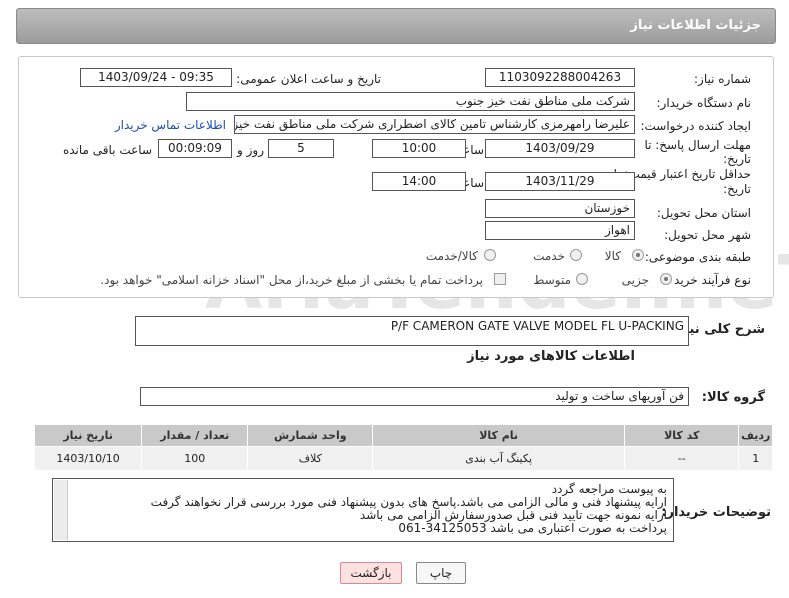 Image resolution: width=789 pixels, height=598 pixels. Describe the element at coordinates (310, 458) in the screenshot. I see `cell-unit: کلاف` at that location.